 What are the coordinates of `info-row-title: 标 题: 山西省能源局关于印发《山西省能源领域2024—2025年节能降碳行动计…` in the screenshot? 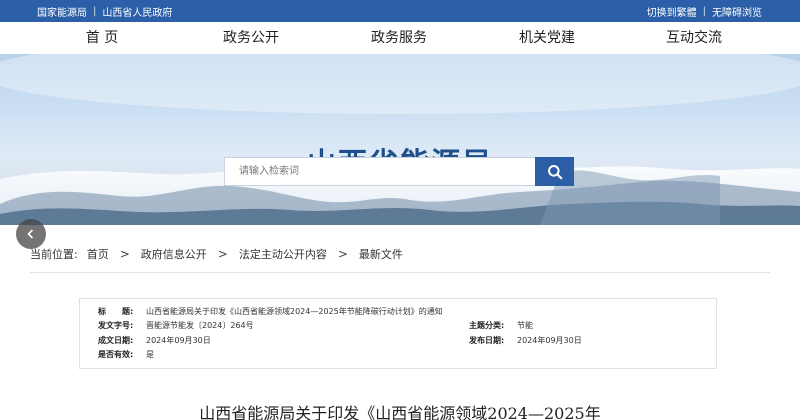 It's located at (398, 312).